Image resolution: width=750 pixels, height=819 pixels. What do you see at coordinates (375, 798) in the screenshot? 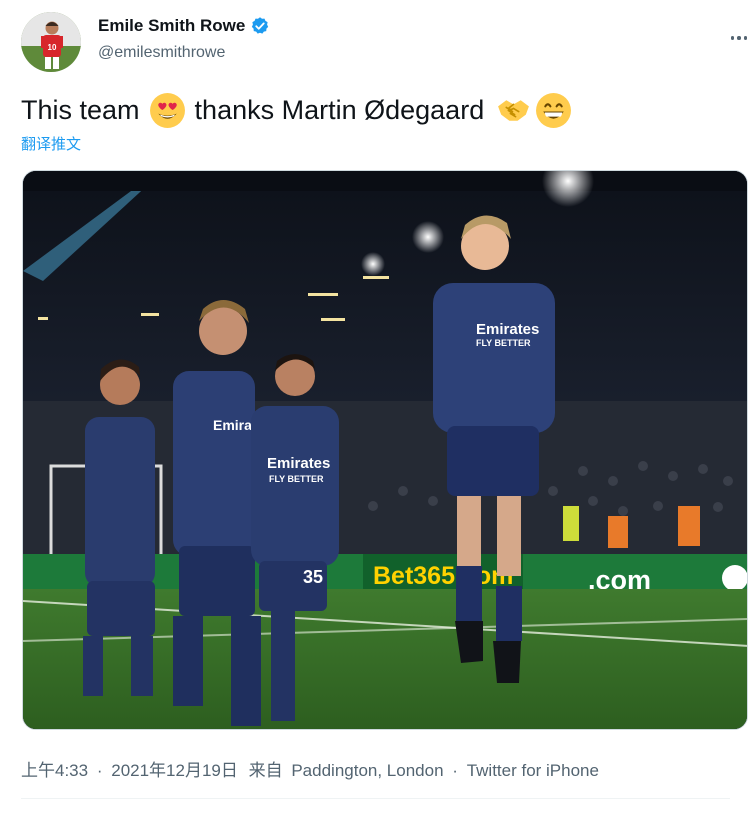
I see `divider` at bounding box center [375, 798].